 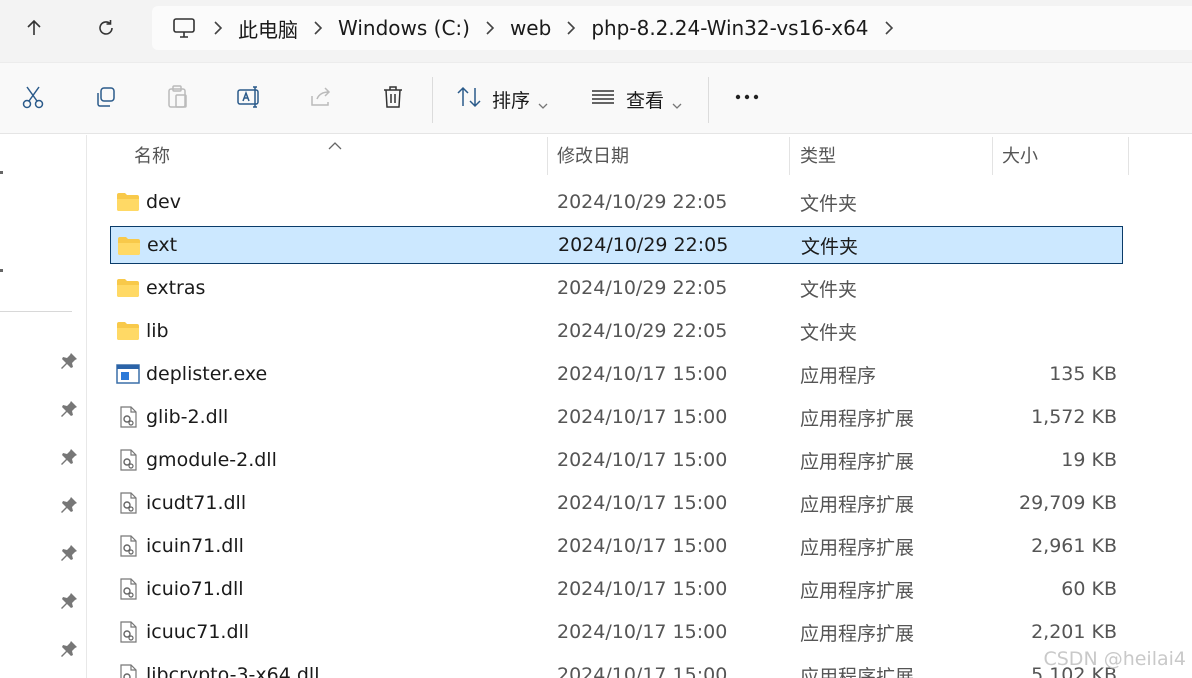 I want to click on file-row: deplister.exe 2024/10/17 15:00 应用程序 135 KB, so click(x=616, y=374).